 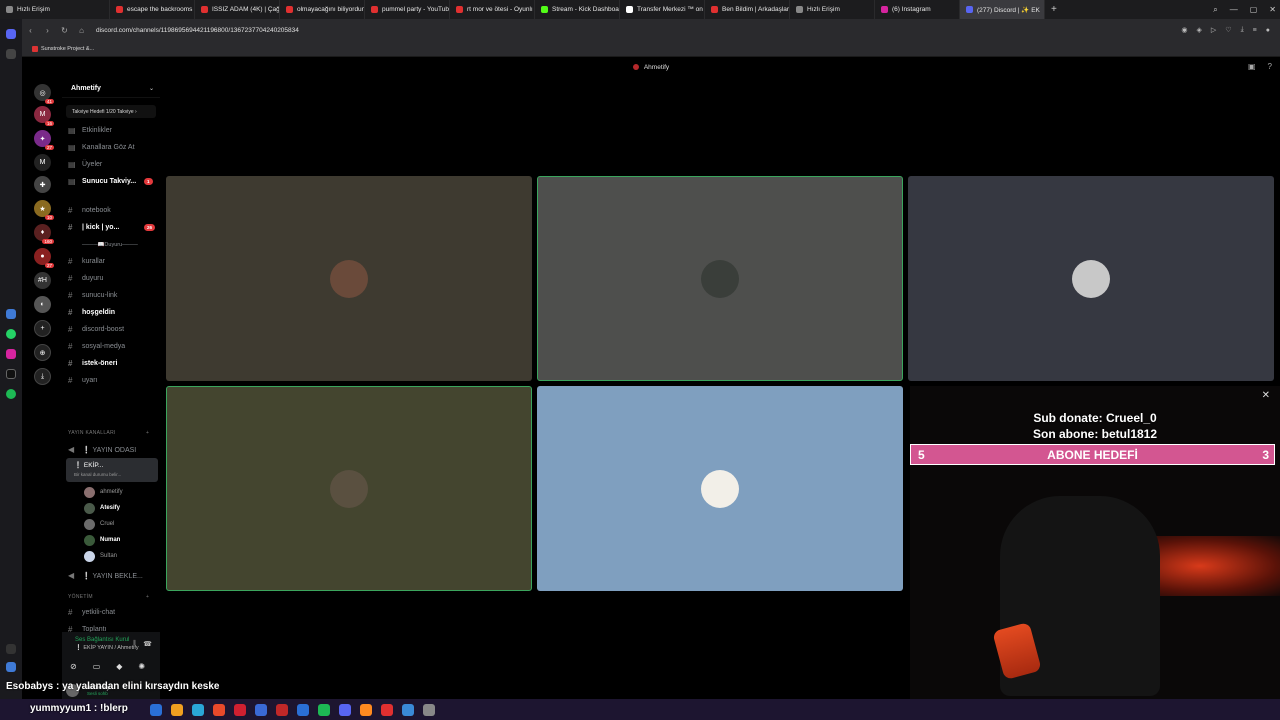 I want to click on obs-icon, so click(x=366, y=709).